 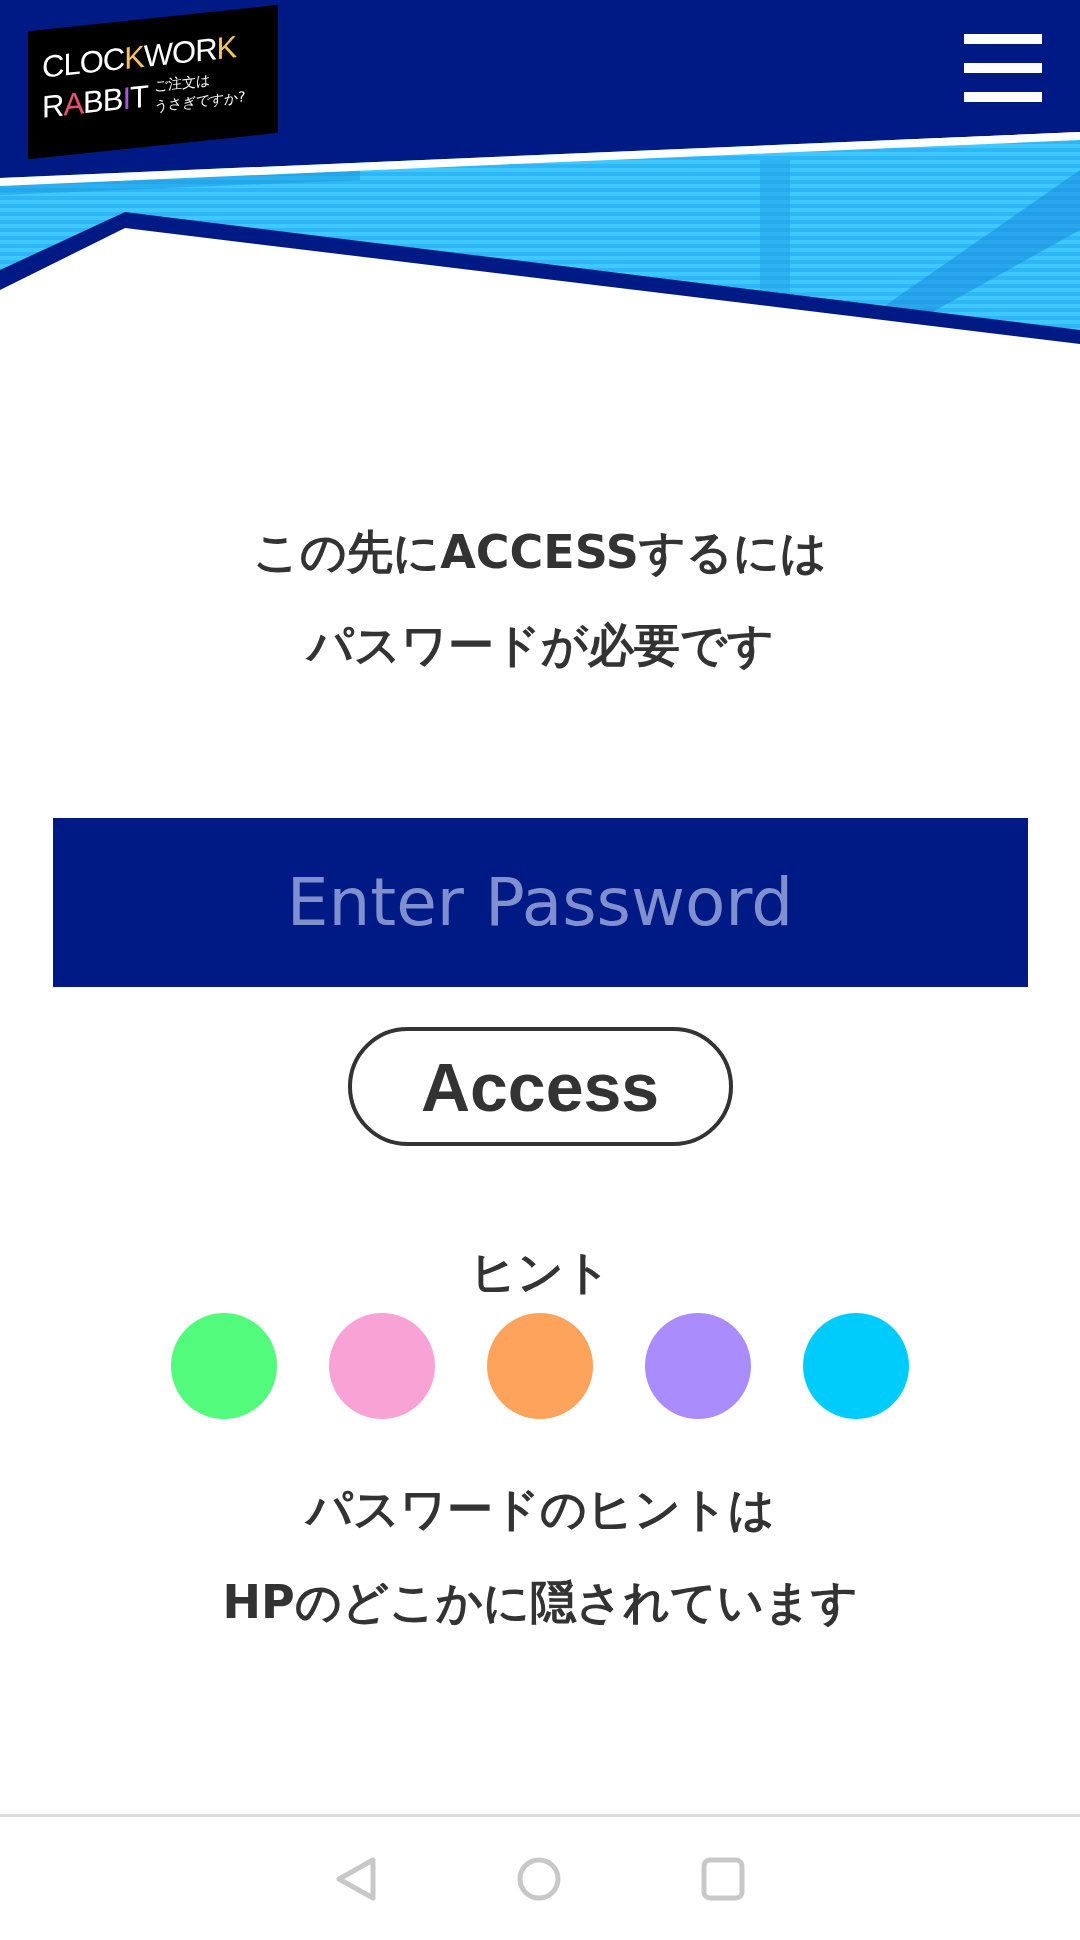 I want to click on logo-title-line: R A BB I T, so click(x=95, y=102).